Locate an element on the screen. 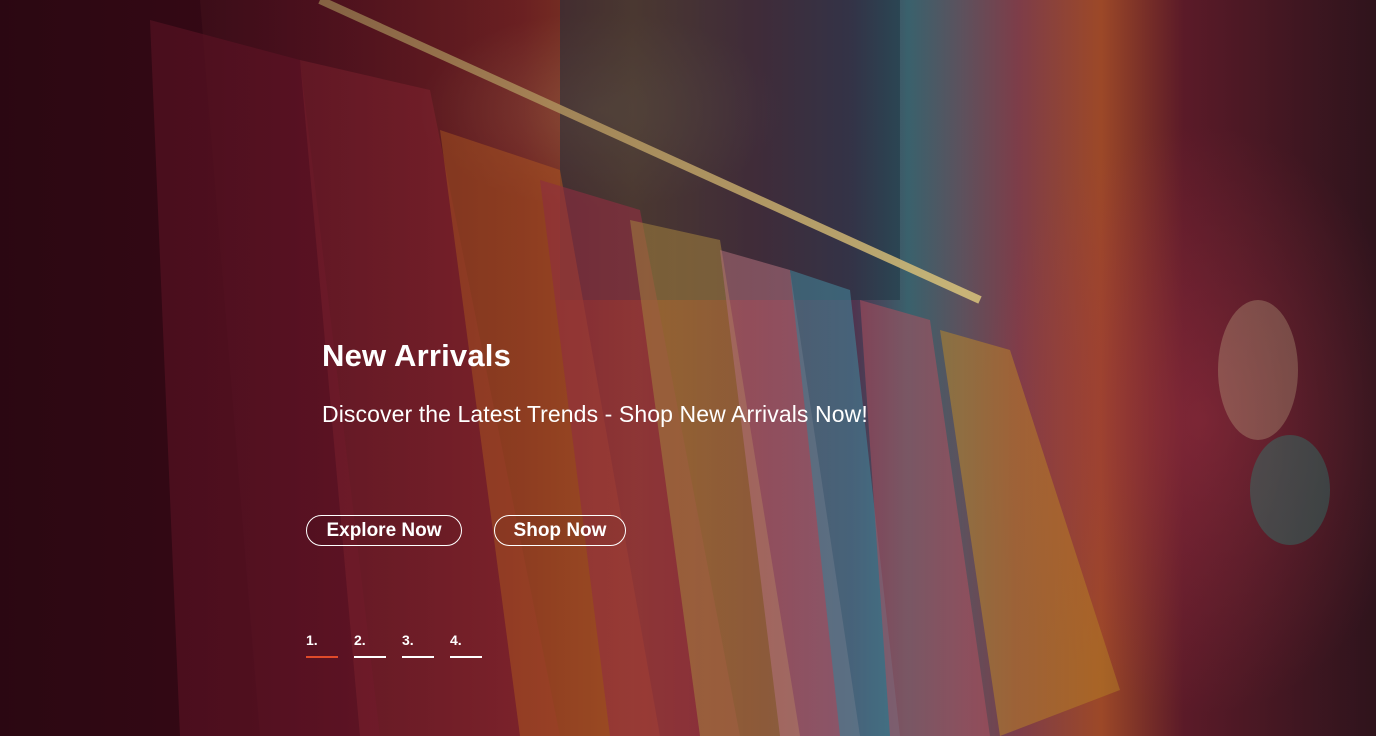  slide-indicator-label: 3. is located at coordinates (408, 640).